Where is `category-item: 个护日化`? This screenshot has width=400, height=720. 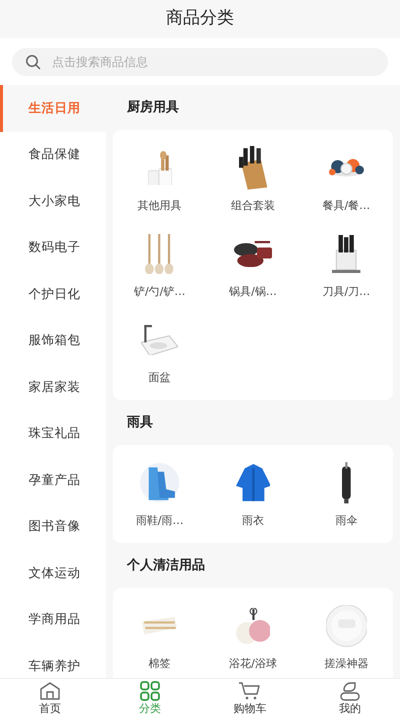
category-item: 个护日化 is located at coordinates (53, 294).